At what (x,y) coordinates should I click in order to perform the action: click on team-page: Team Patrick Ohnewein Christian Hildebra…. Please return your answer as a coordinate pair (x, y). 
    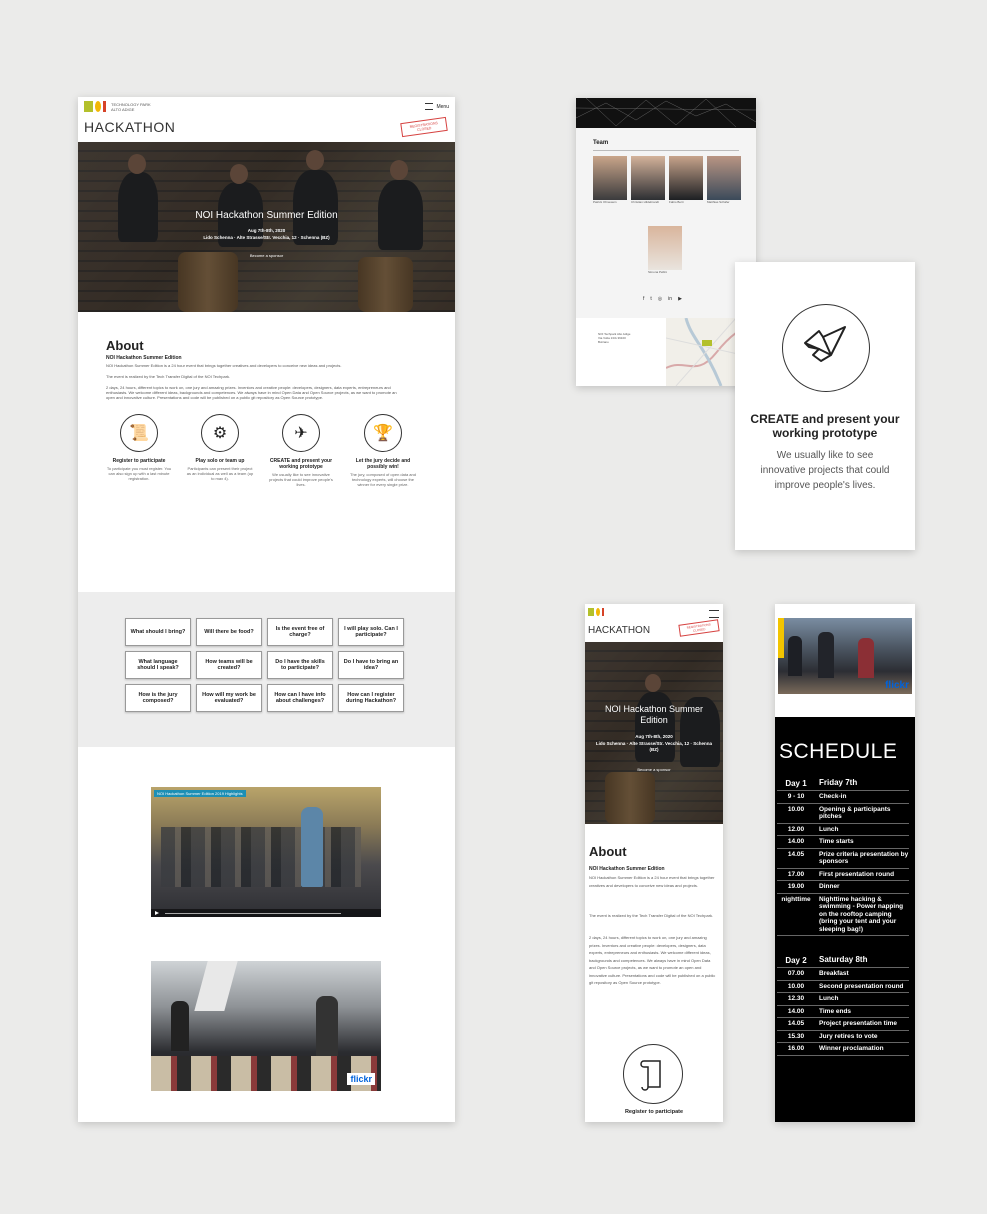
    Looking at the image, I should click on (666, 242).